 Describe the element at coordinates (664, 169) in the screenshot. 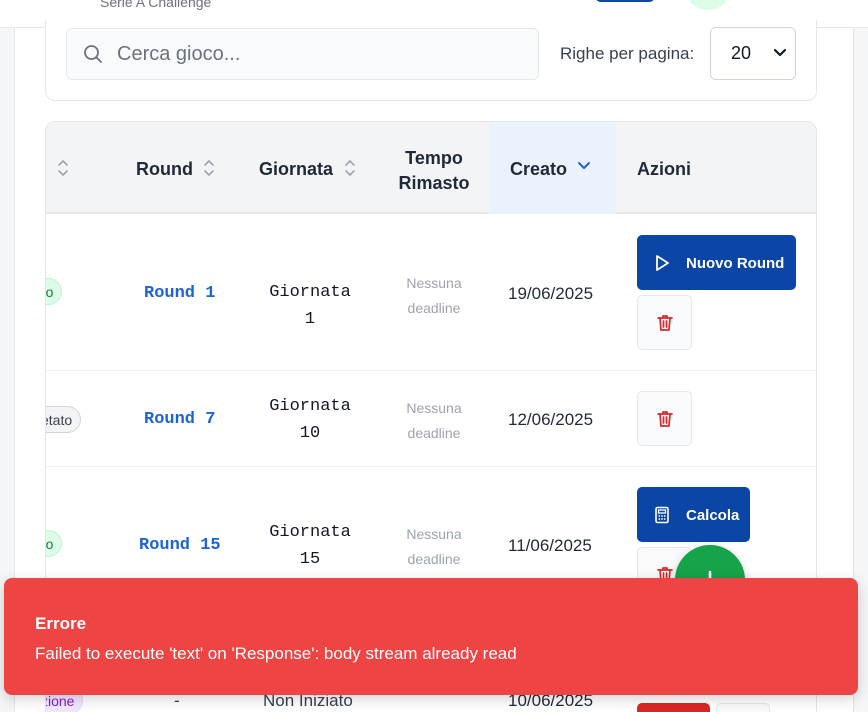

I see `column-header-azioni: Azioni` at that location.